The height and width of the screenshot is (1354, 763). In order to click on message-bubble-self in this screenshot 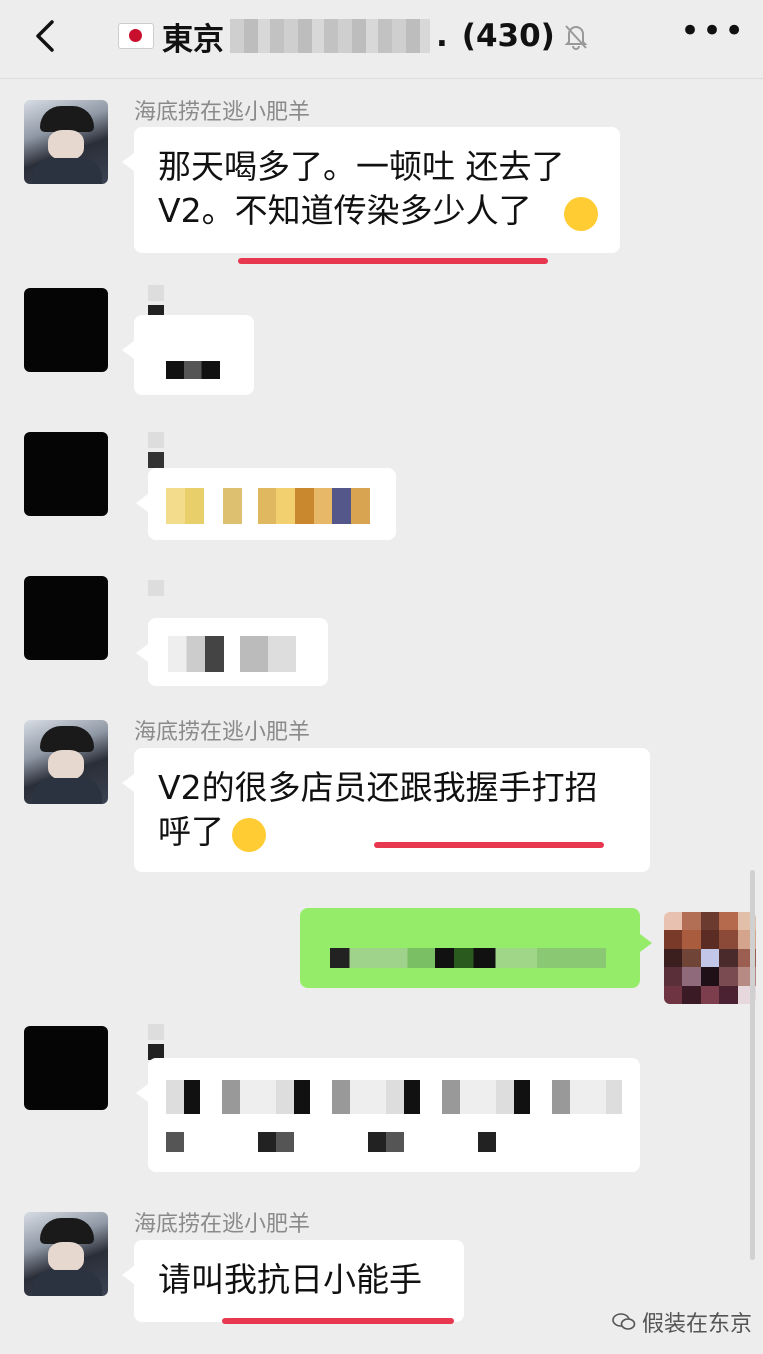, I will do `click(476, 948)`.